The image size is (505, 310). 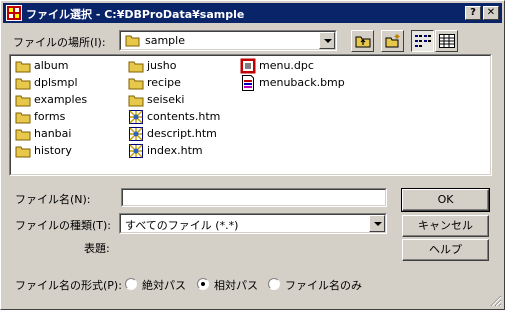 I want to click on file-name: menuback.bmp, so click(x=302, y=82).